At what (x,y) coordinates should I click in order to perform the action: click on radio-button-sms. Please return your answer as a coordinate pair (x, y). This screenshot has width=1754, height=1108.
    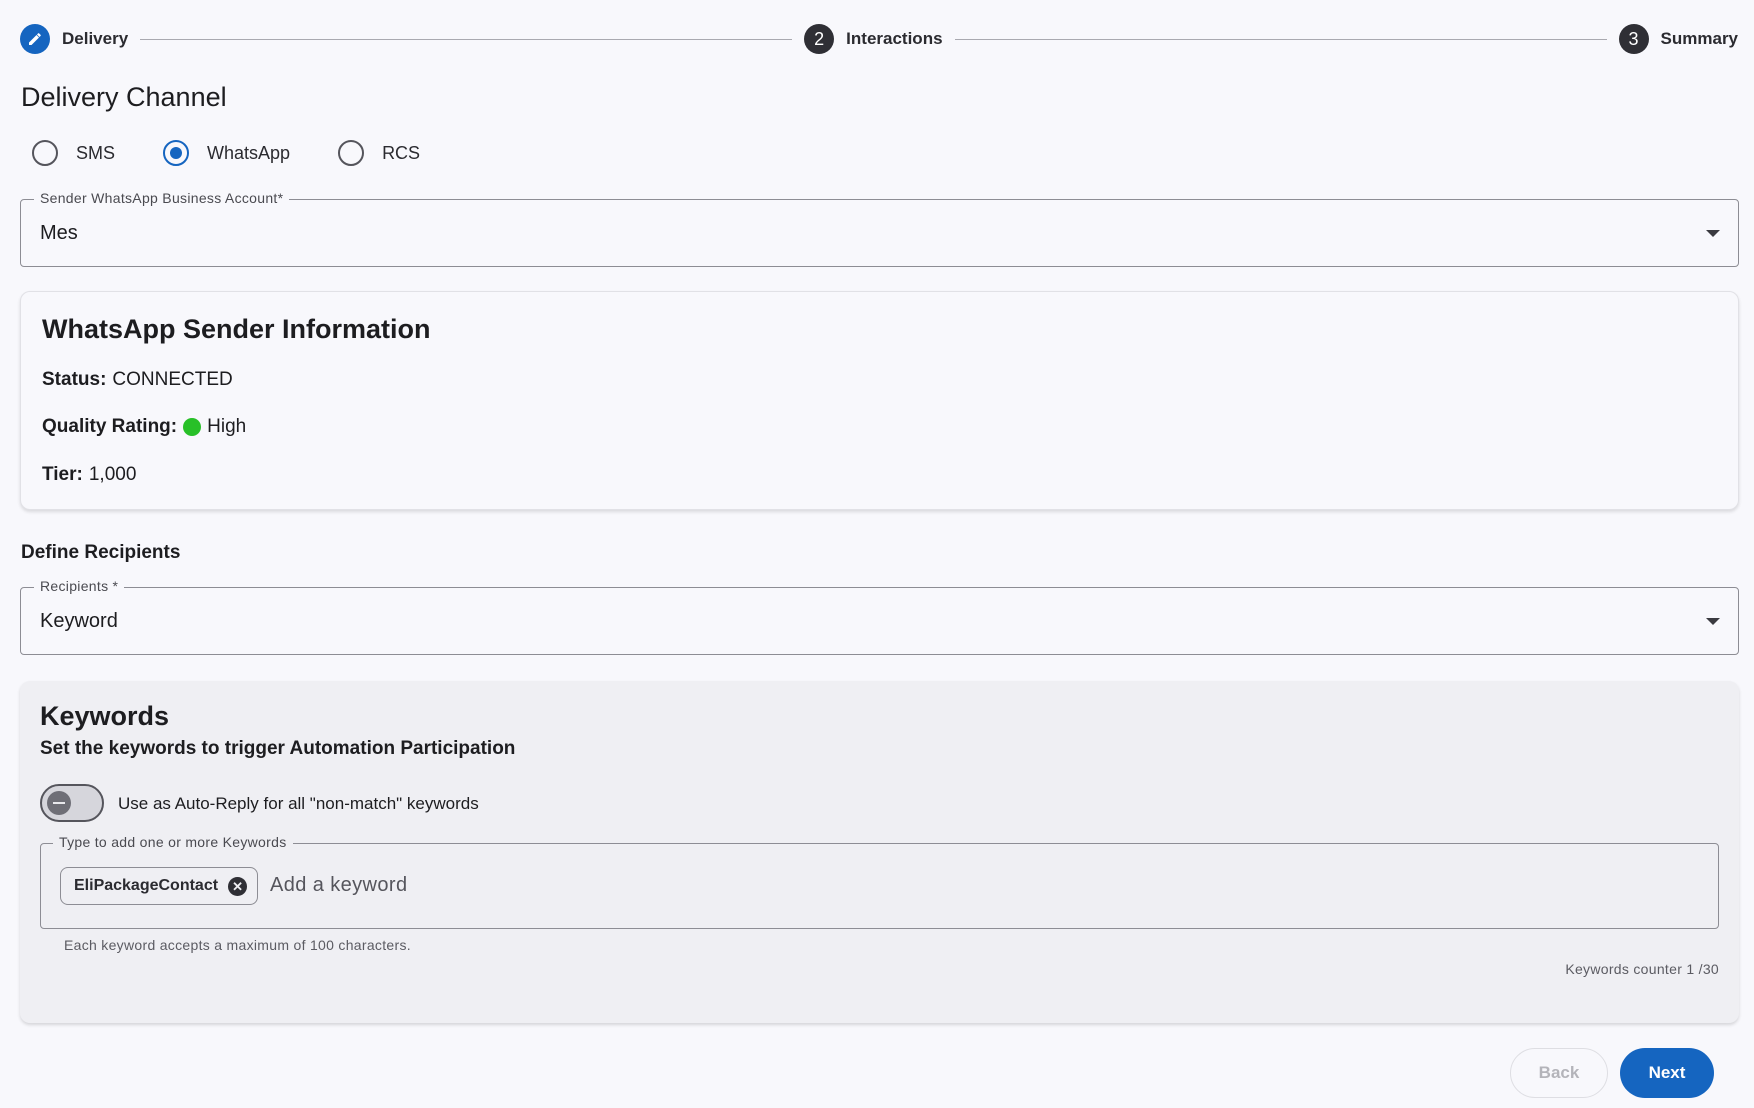
    Looking at the image, I should click on (45, 153).